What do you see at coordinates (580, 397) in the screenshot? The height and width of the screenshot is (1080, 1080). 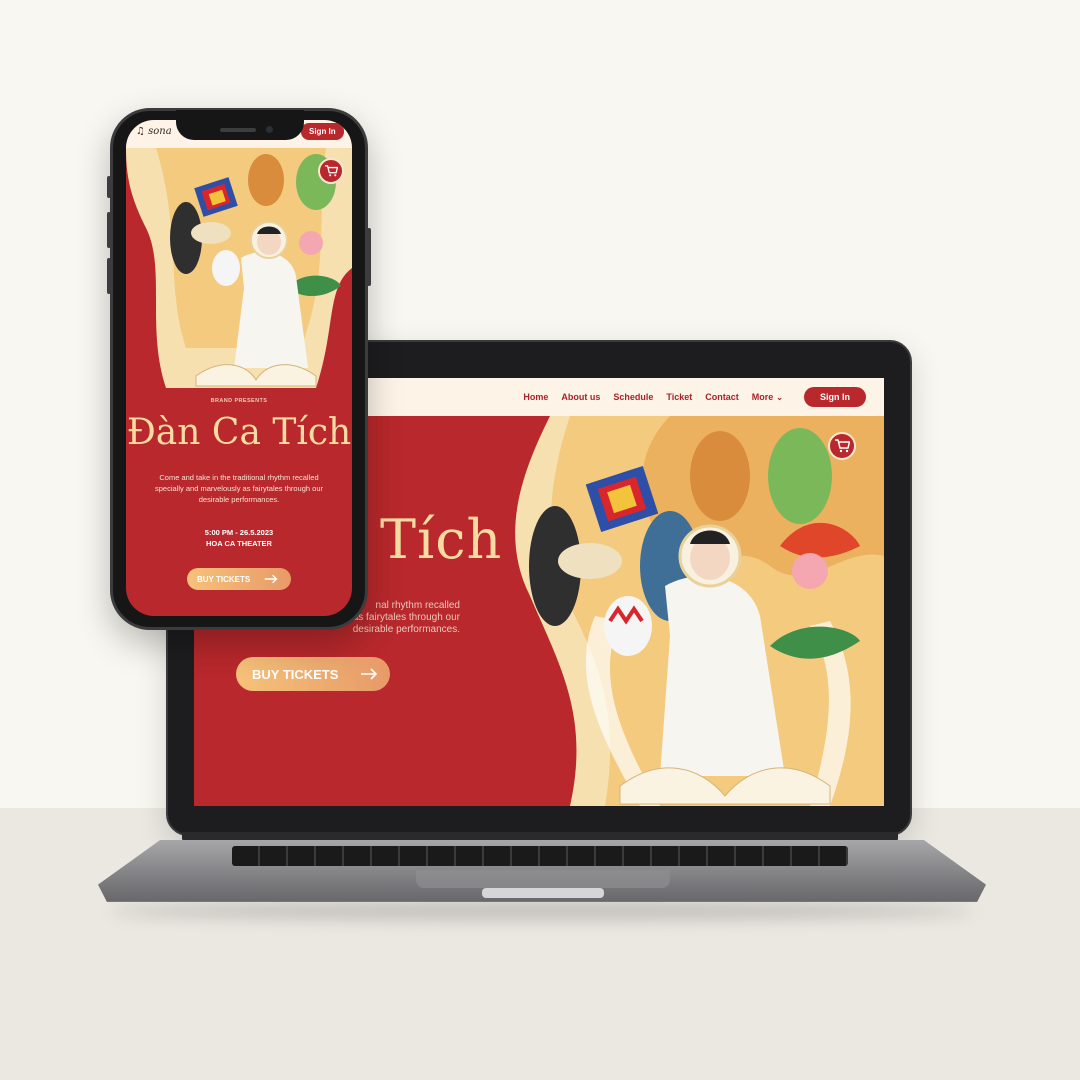 I see `nav-about: About us` at bounding box center [580, 397].